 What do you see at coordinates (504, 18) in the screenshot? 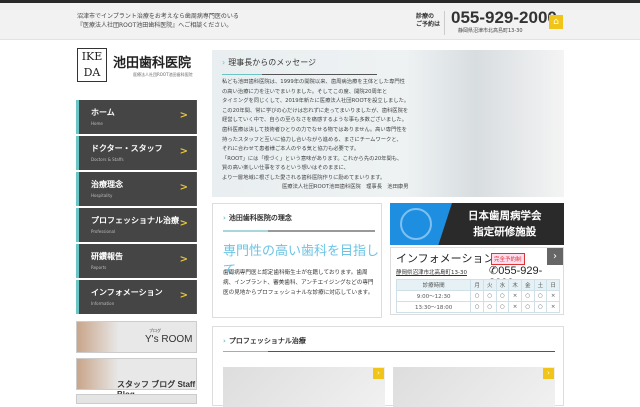
I see `header-phone: 055-929-2000` at bounding box center [504, 18].